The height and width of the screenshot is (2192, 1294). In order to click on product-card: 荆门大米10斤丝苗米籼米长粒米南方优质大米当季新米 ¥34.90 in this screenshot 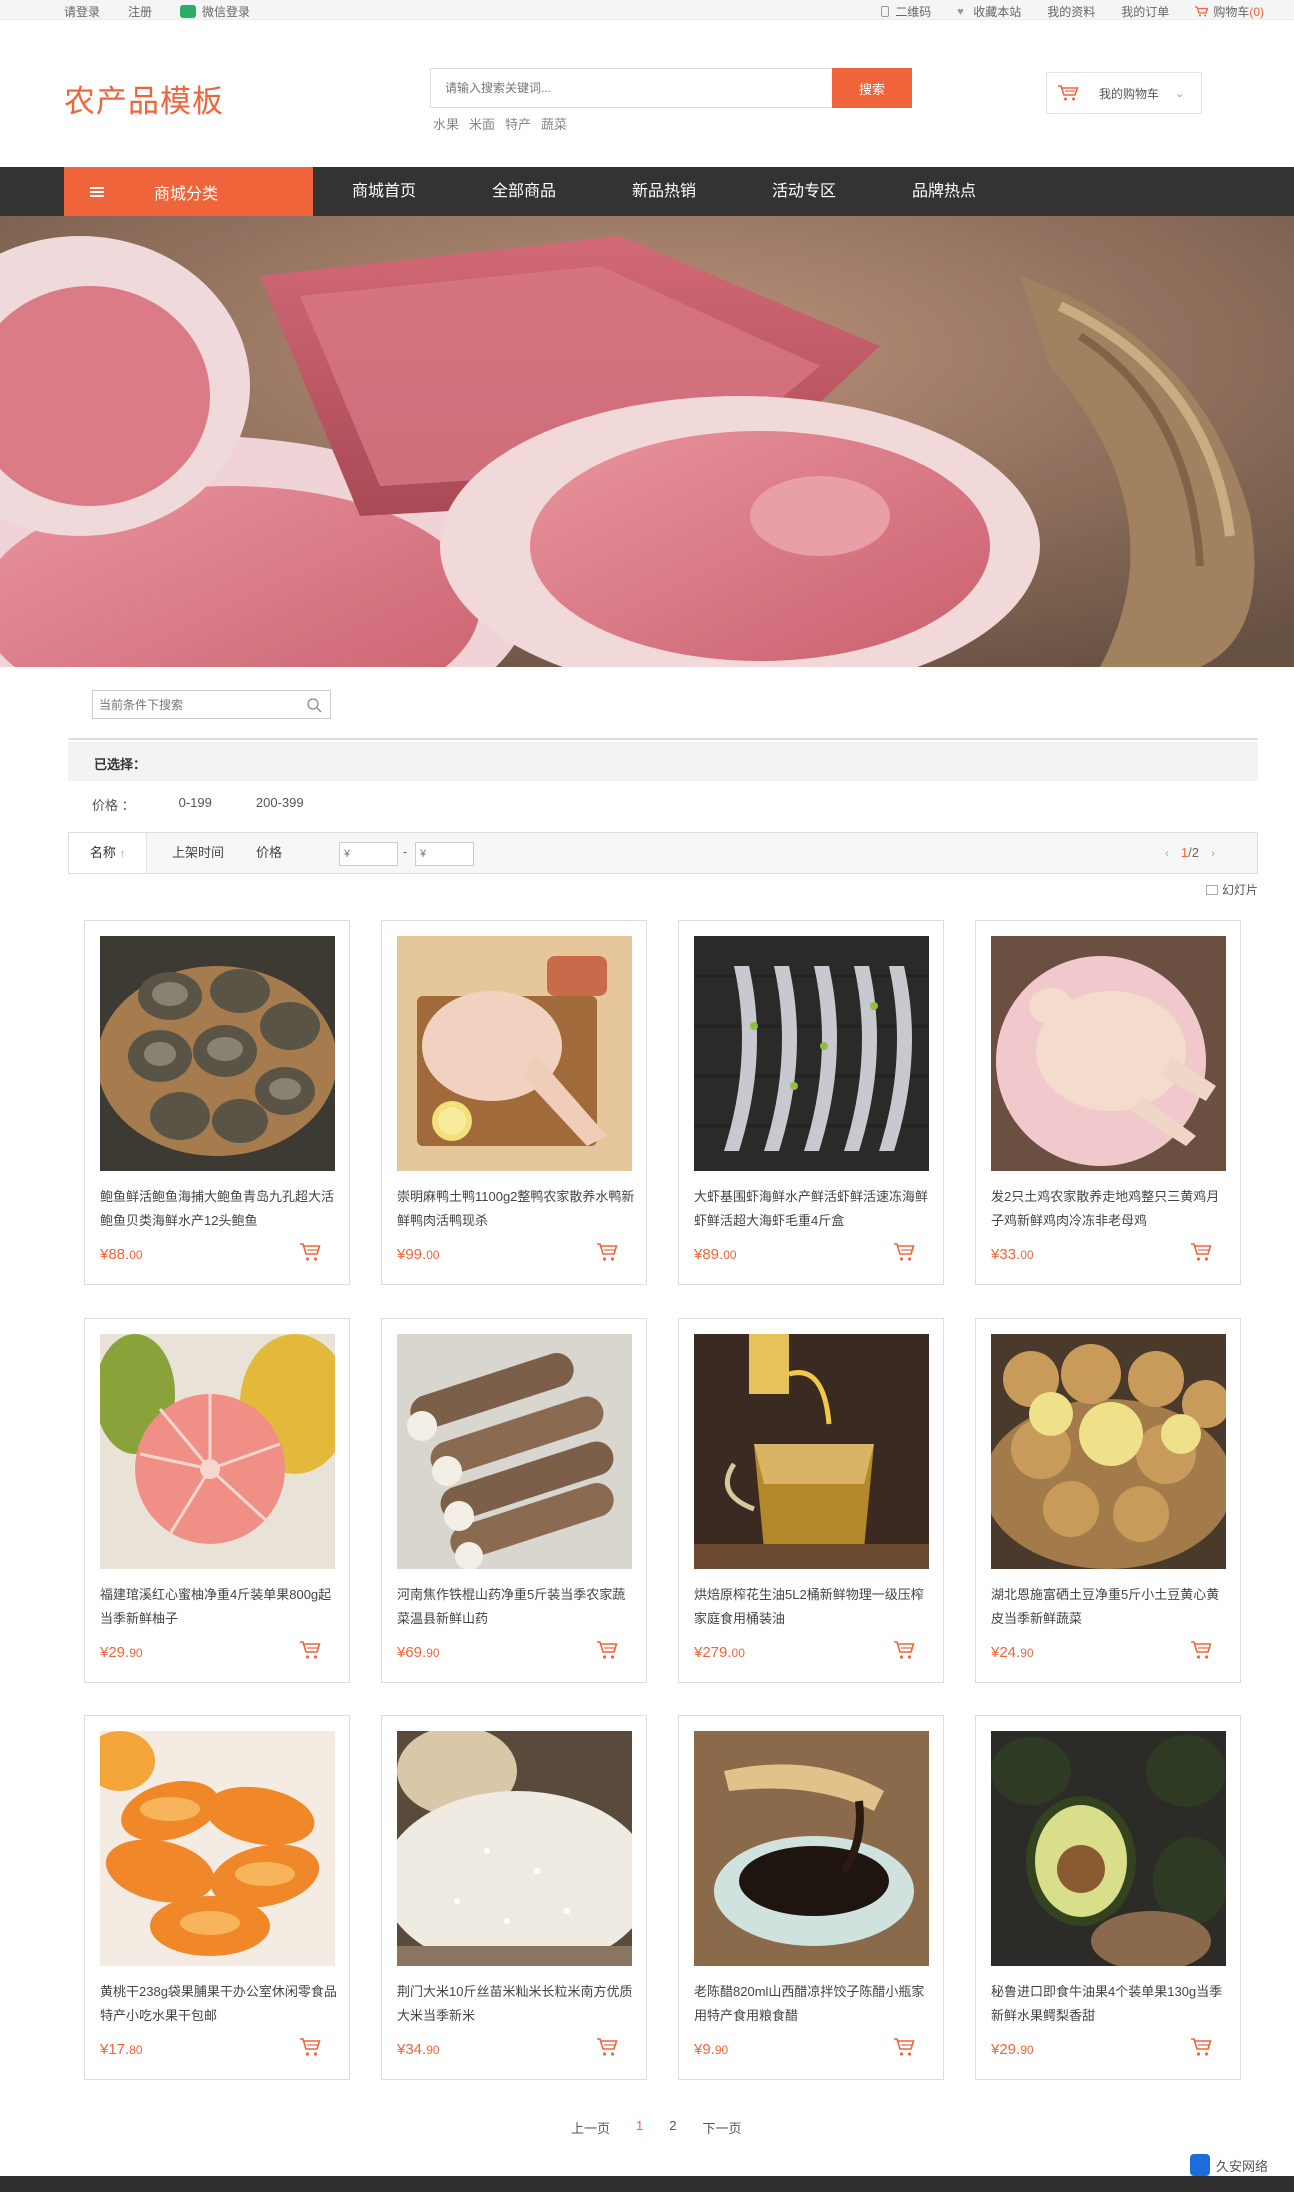, I will do `click(514, 1897)`.